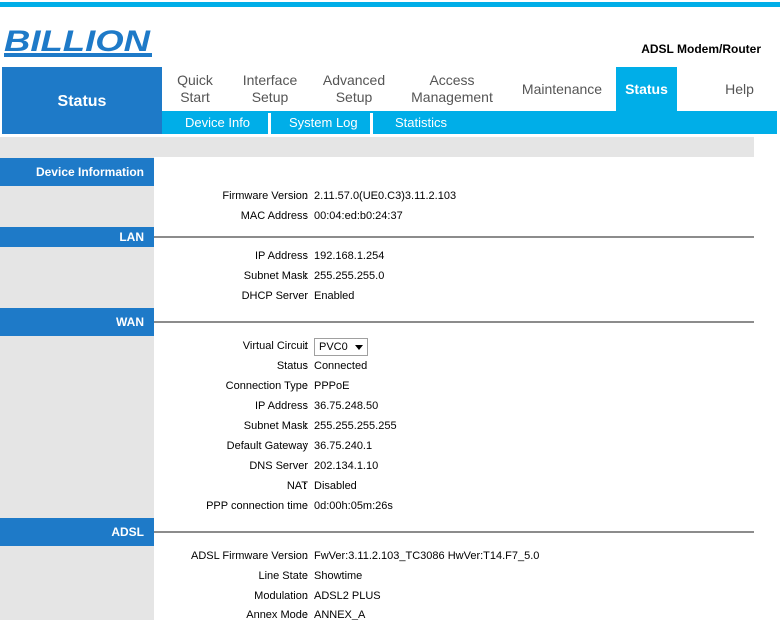  I want to click on row-annex-mode: Annex Mode : ANNEX_A, so click(306, 614).